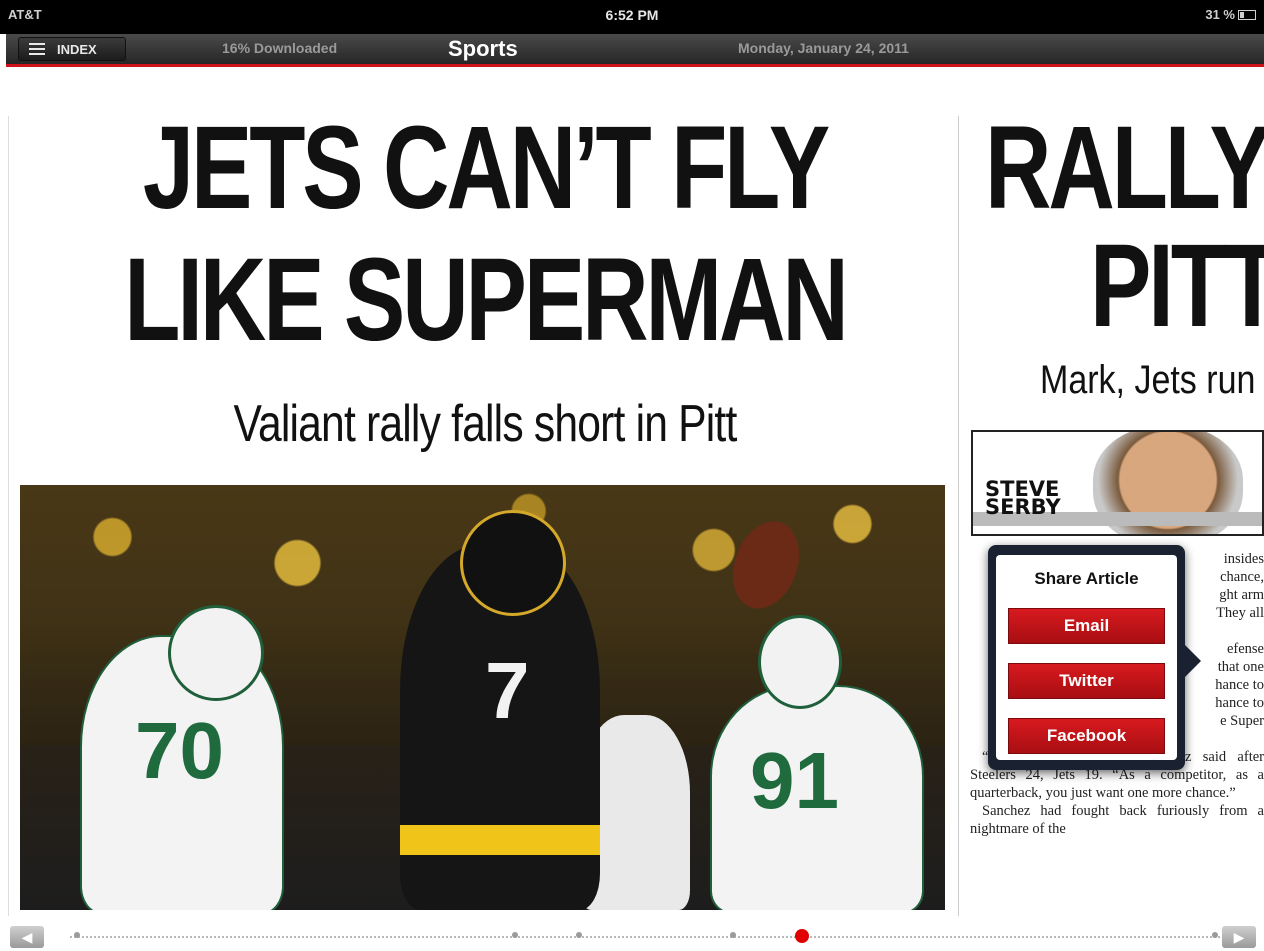 This screenshot has width=1264, height=951. Describe the element at coordinates (802, 936) in the screenshot. I see `current-page-indicator` at that location.